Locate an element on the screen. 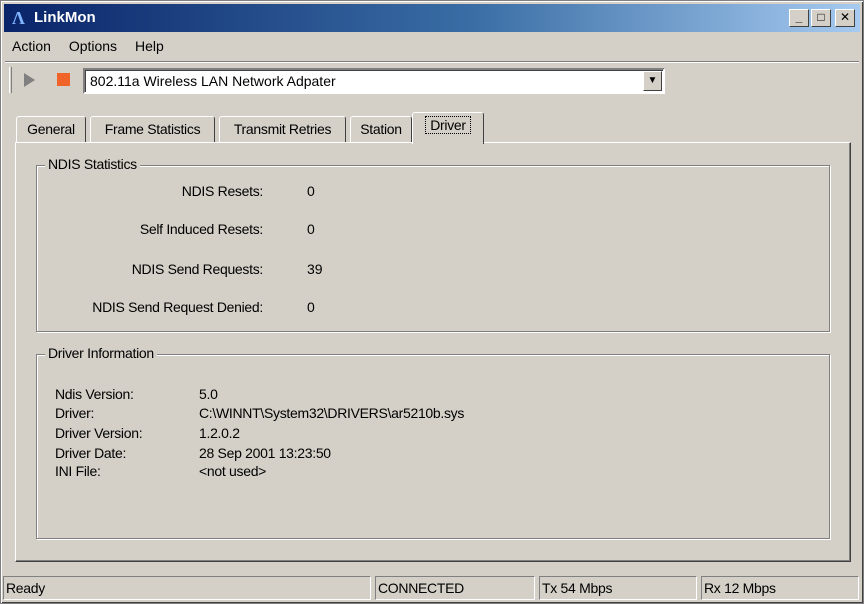 The height and width of the screenshot is (604, 864). linkmon-app-icon: Λ is located at coordinates (18, 18).